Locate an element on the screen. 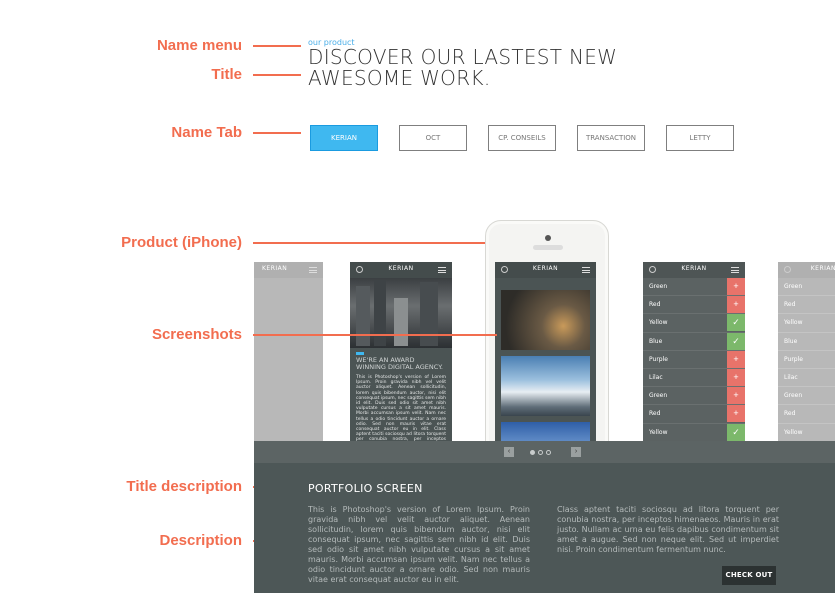 The width and height of the screenshot is (835, 593). tab-transaction: TRANSACTION is located at coordinates (611, 138).